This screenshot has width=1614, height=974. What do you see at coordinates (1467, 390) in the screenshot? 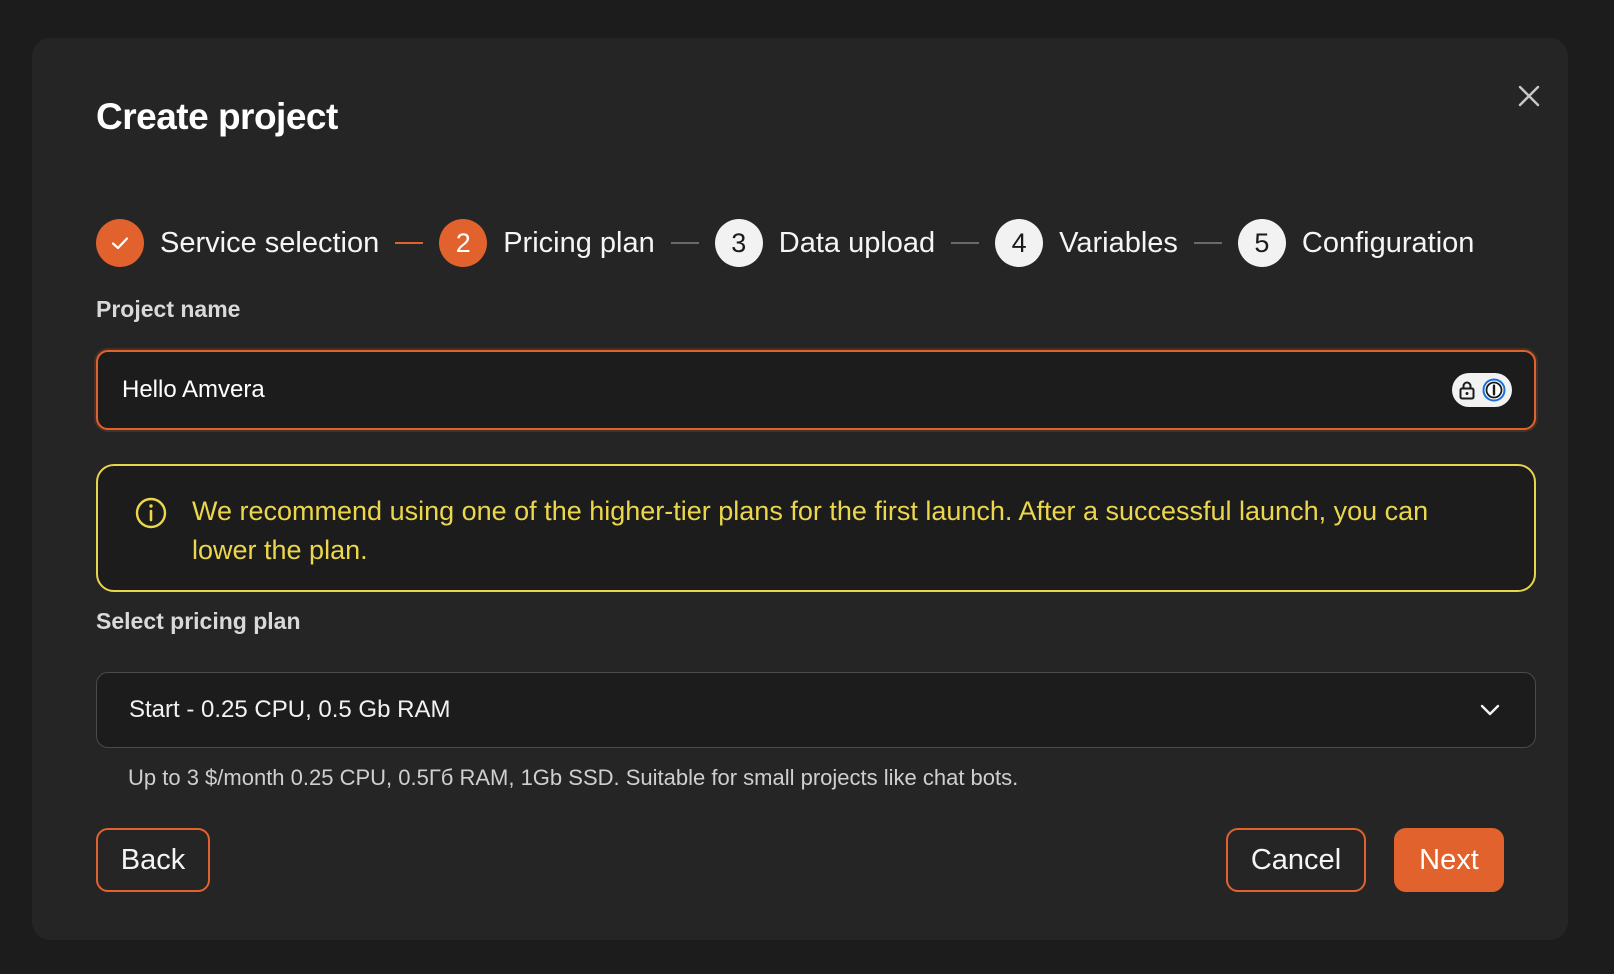
I see `lock-icon` at bounding box center [1467, 390].